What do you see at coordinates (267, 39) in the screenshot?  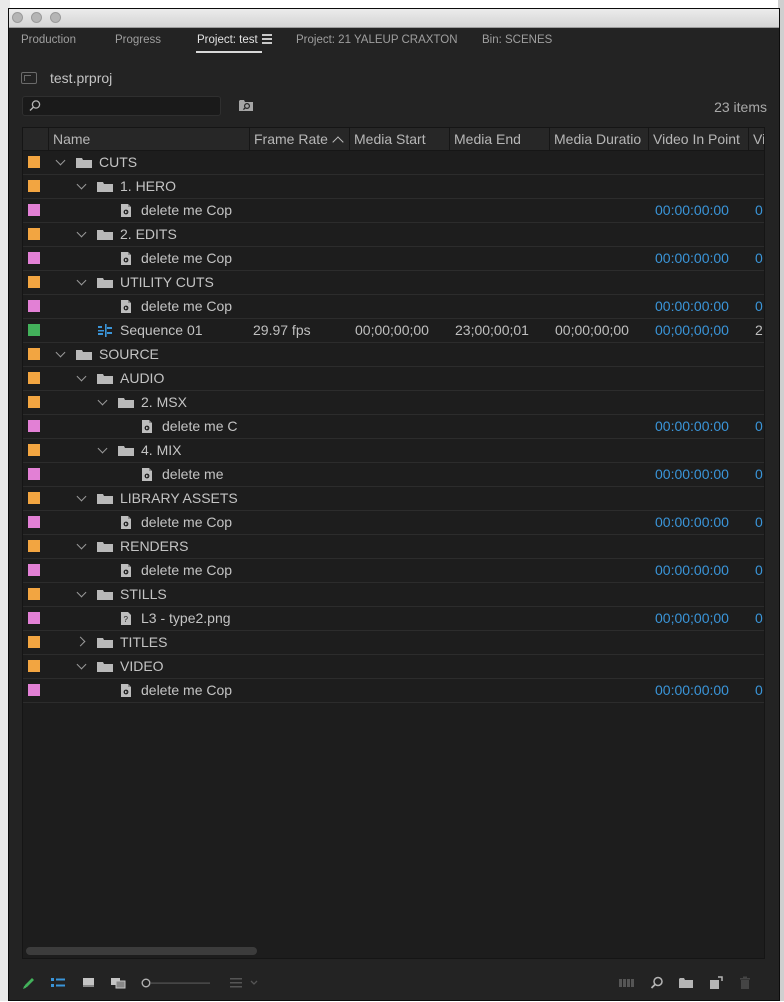 I see `panel-menu-icon` at bounding box center [267, 39].